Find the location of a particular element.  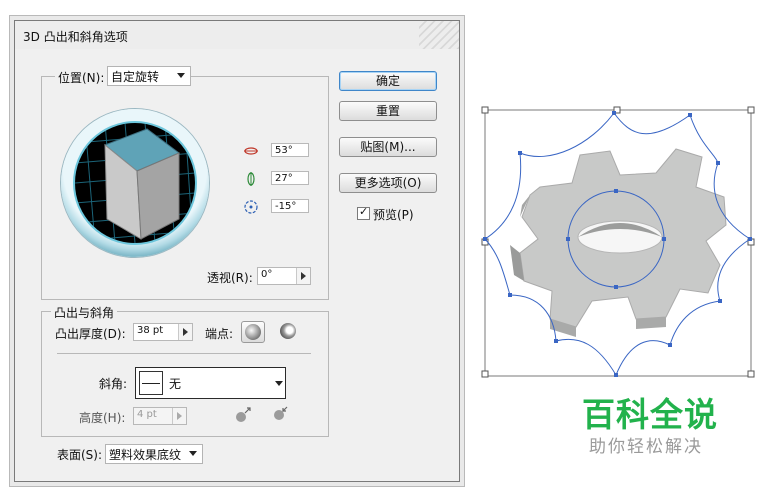

cap-on-icon is located at coordinates (253, 332).